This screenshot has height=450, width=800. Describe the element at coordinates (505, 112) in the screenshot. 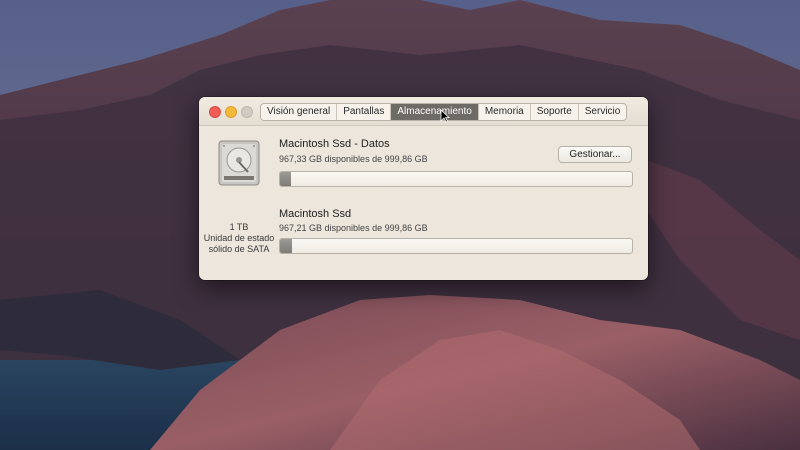

I see `tab-memoria: Memoria` at that location.